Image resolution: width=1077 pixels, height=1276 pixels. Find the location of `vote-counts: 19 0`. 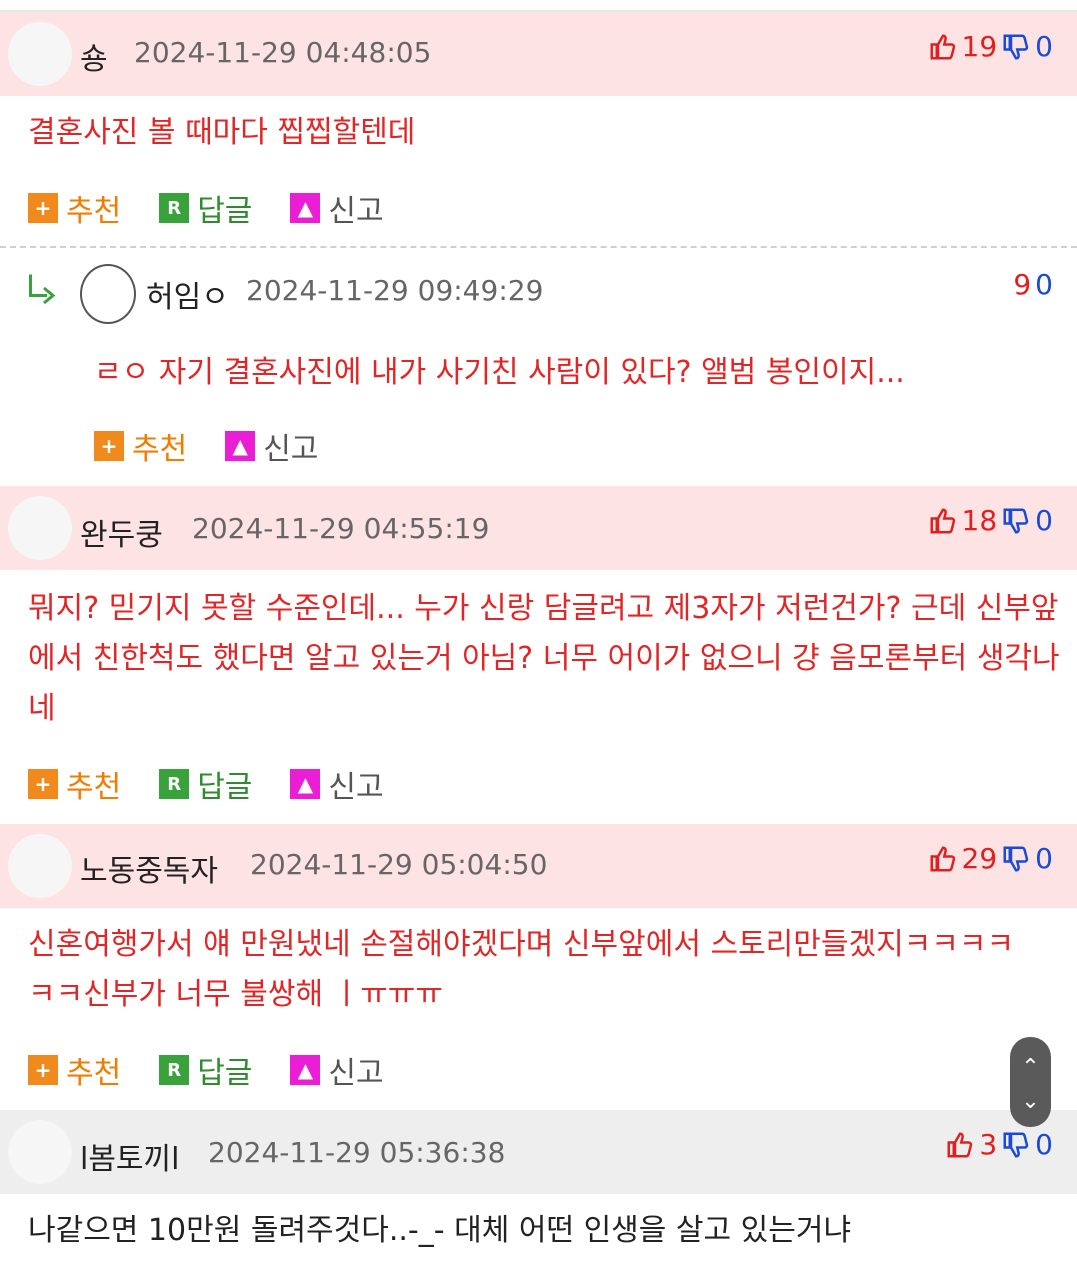

vote-counts: 19 0 is located at coordinates (990, 46).